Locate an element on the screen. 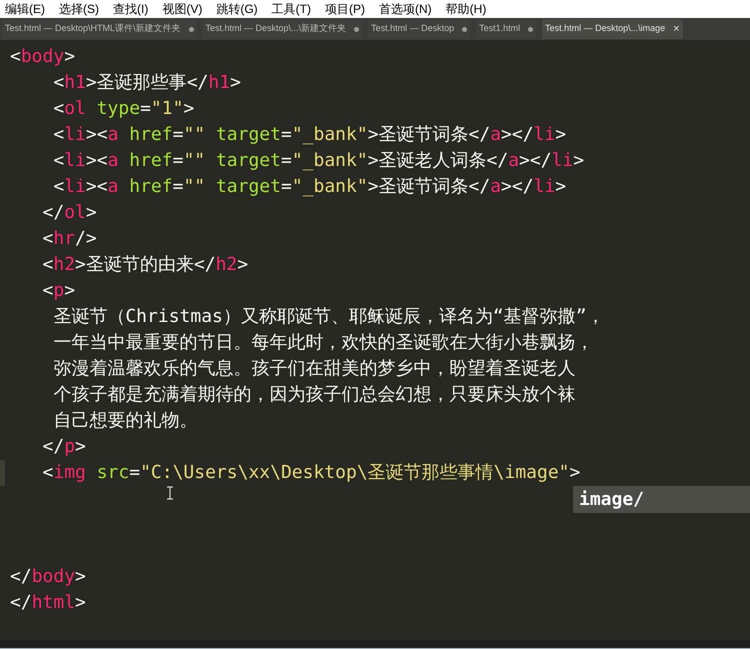 This screenshot has width=750, height=649. menu-item: 项目(P) is located at coordinates (344, 9).